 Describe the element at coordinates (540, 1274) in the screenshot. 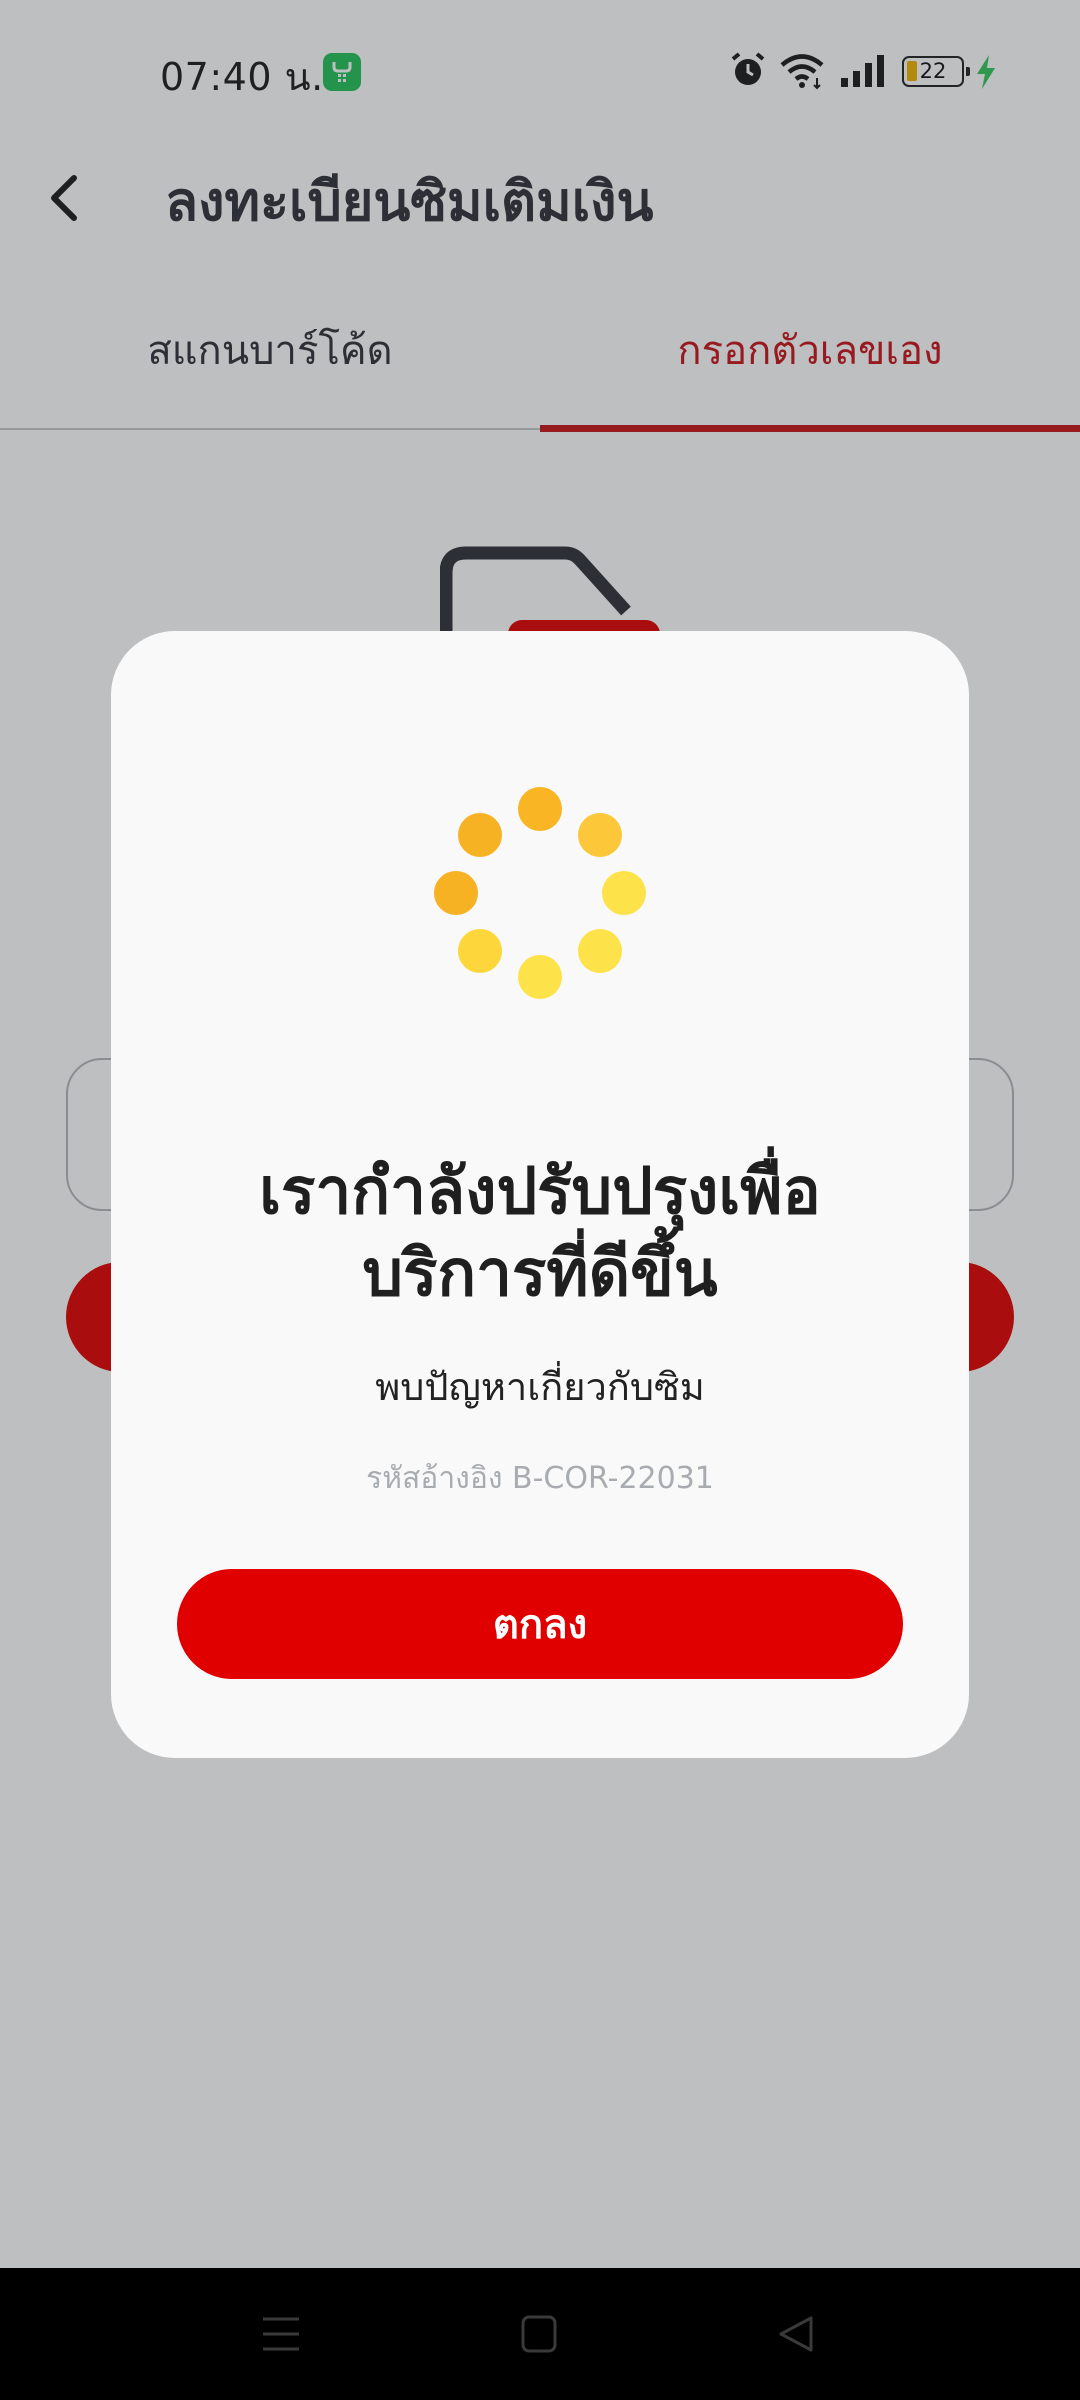

I see `dialog-title-line2: บริการที่ดีขึ้น` at that location.